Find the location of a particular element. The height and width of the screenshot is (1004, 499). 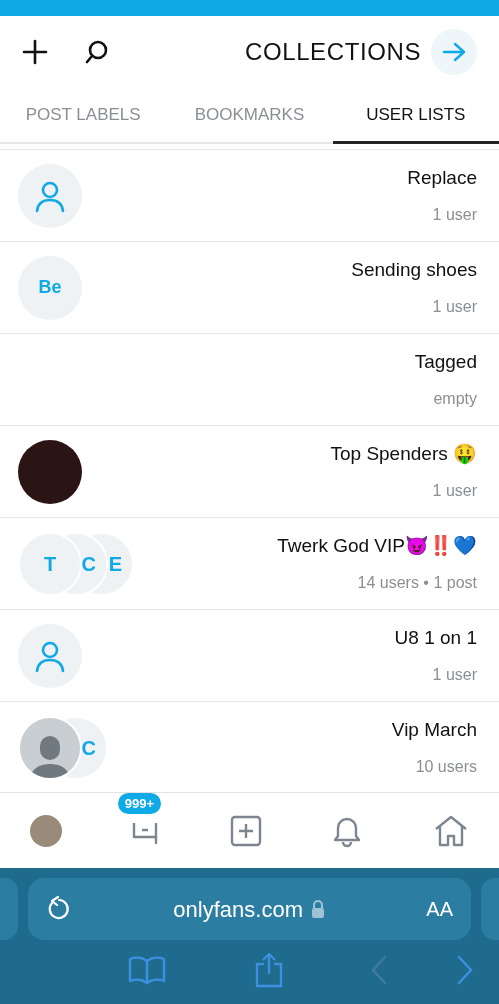

text-size-button: AA is located at coordinates (439, 909).